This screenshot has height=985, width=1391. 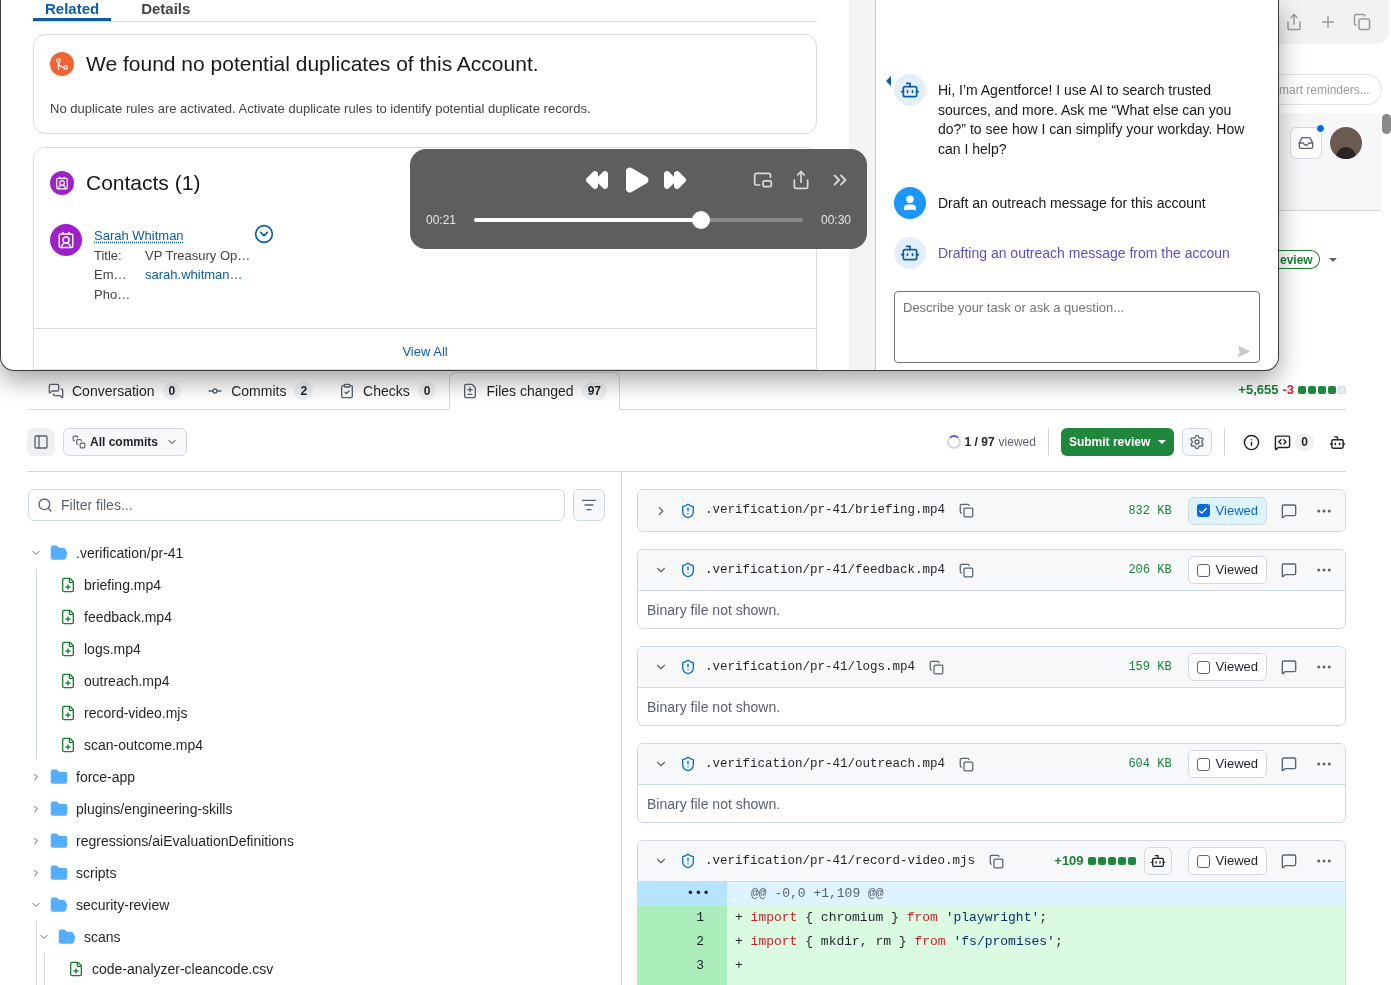 What do you see at coordinates (316, 777) in the screenshot?
I see `folder-row: force-app` at bounding box center [316, 777].